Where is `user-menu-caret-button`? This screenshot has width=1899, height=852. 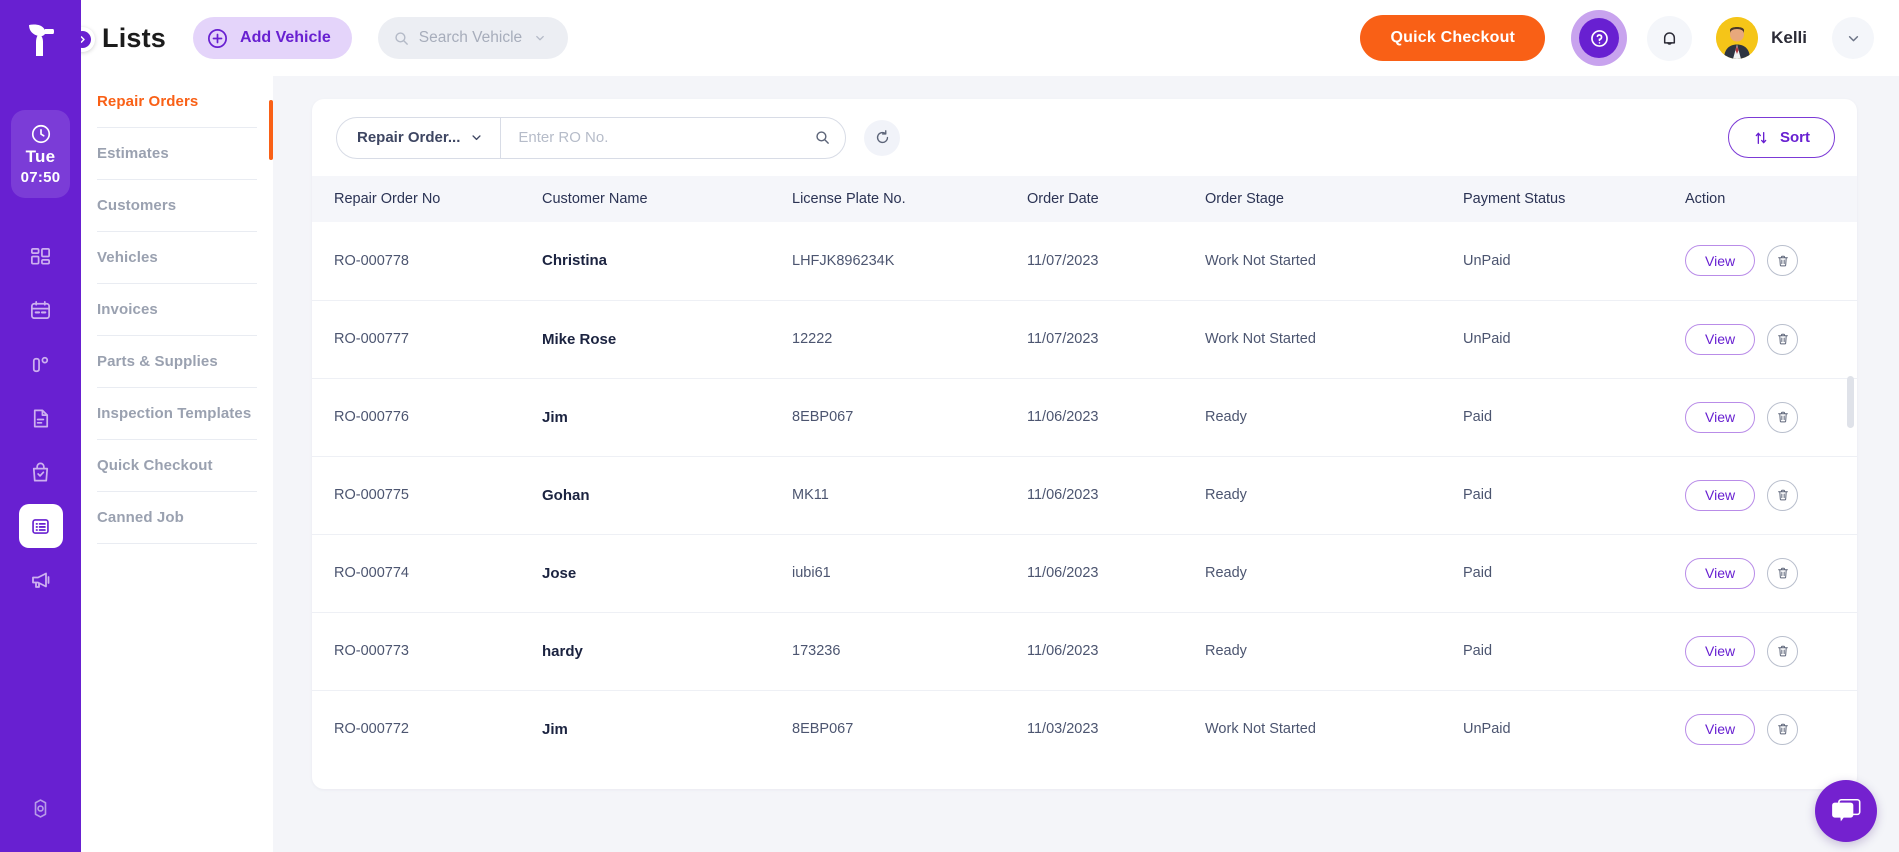 user-menu-caret-button is located at coordinates (1853, 38).